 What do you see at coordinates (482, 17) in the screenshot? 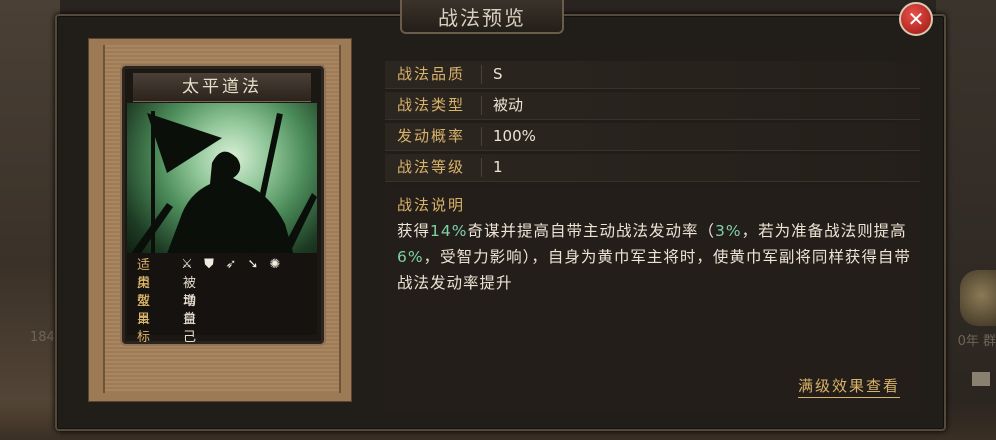
I see `window-title: 战法预览` at bounding box center [482, 17].